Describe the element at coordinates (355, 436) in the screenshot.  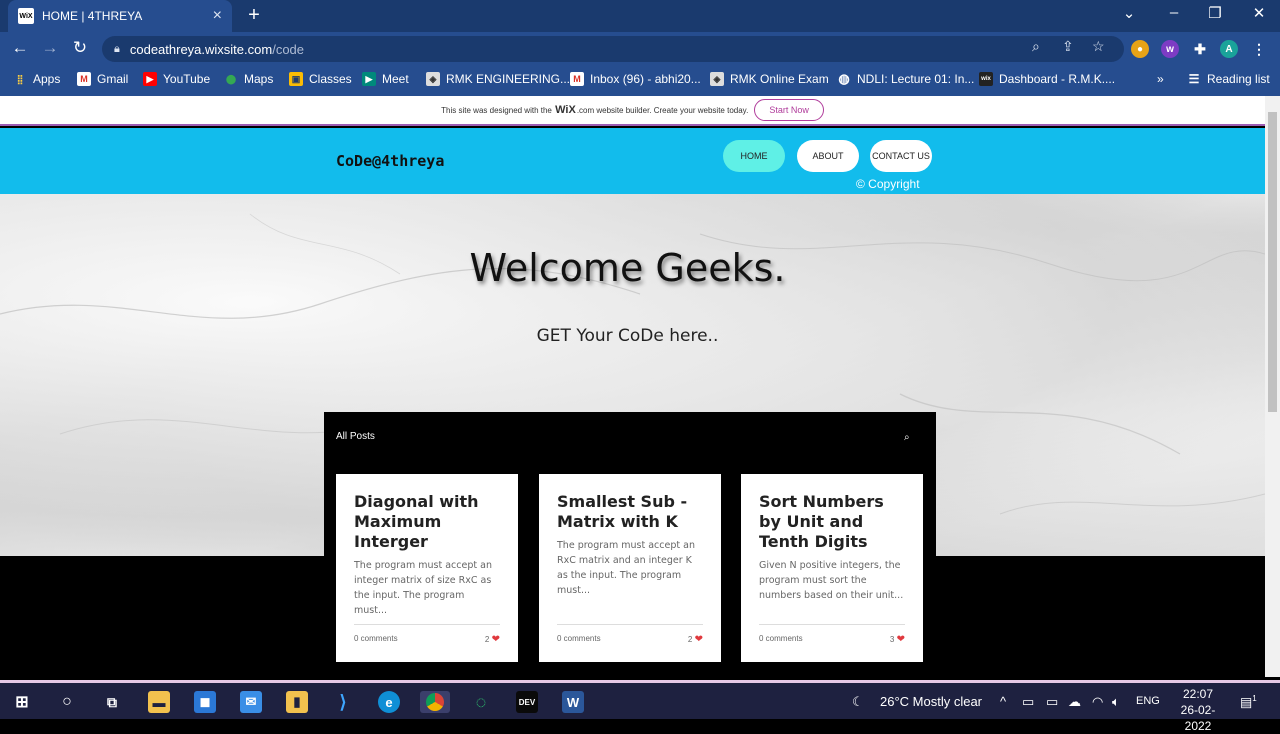
I see `all-posts-link: All Posts` at that location.